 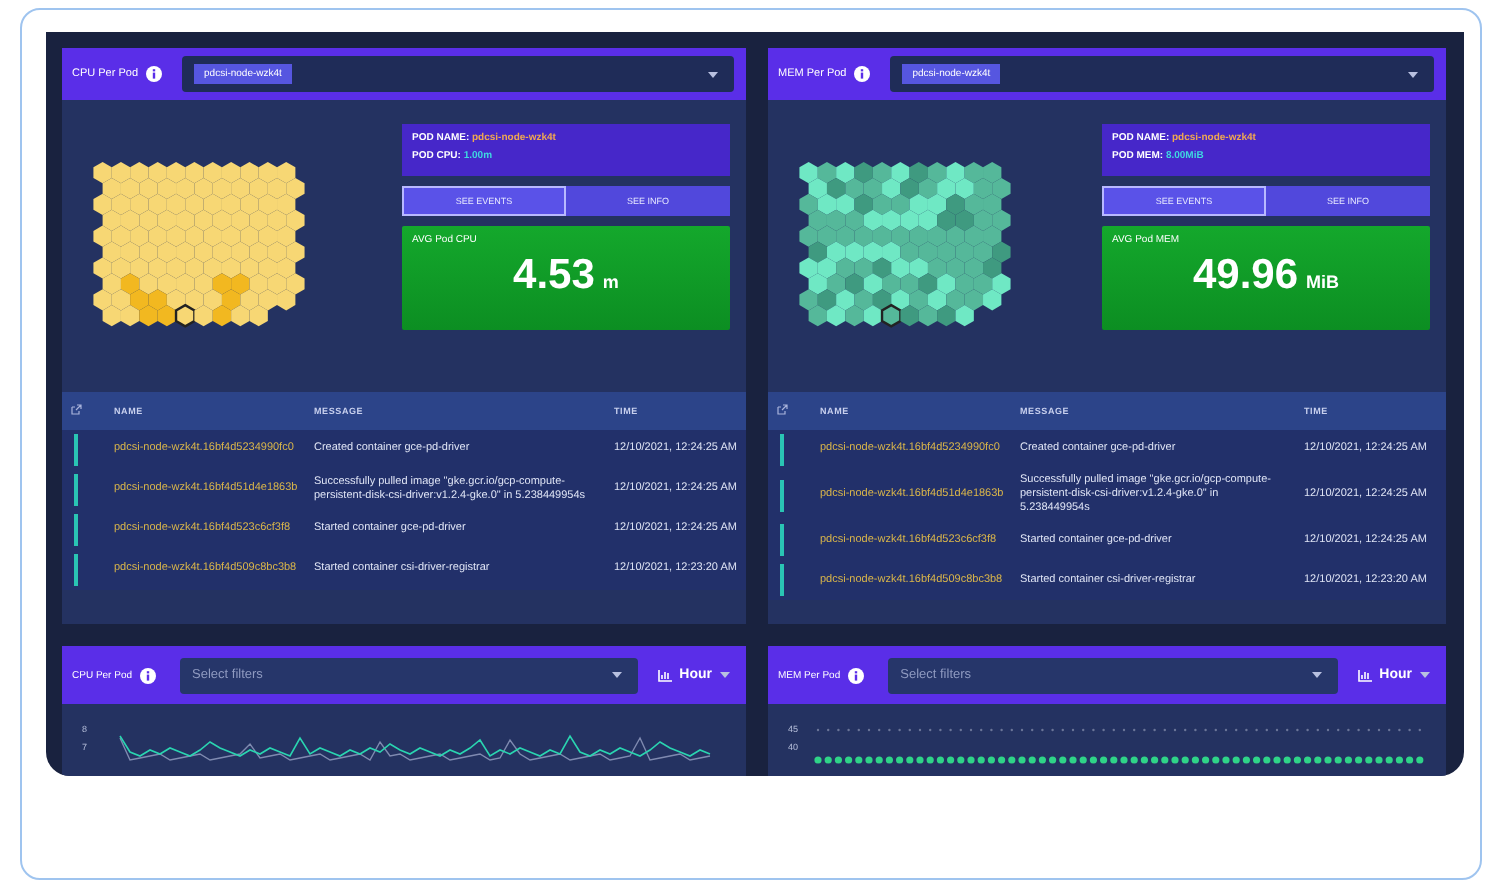 I want to click on average-unit: MiB, so click(x=1323, y=282).